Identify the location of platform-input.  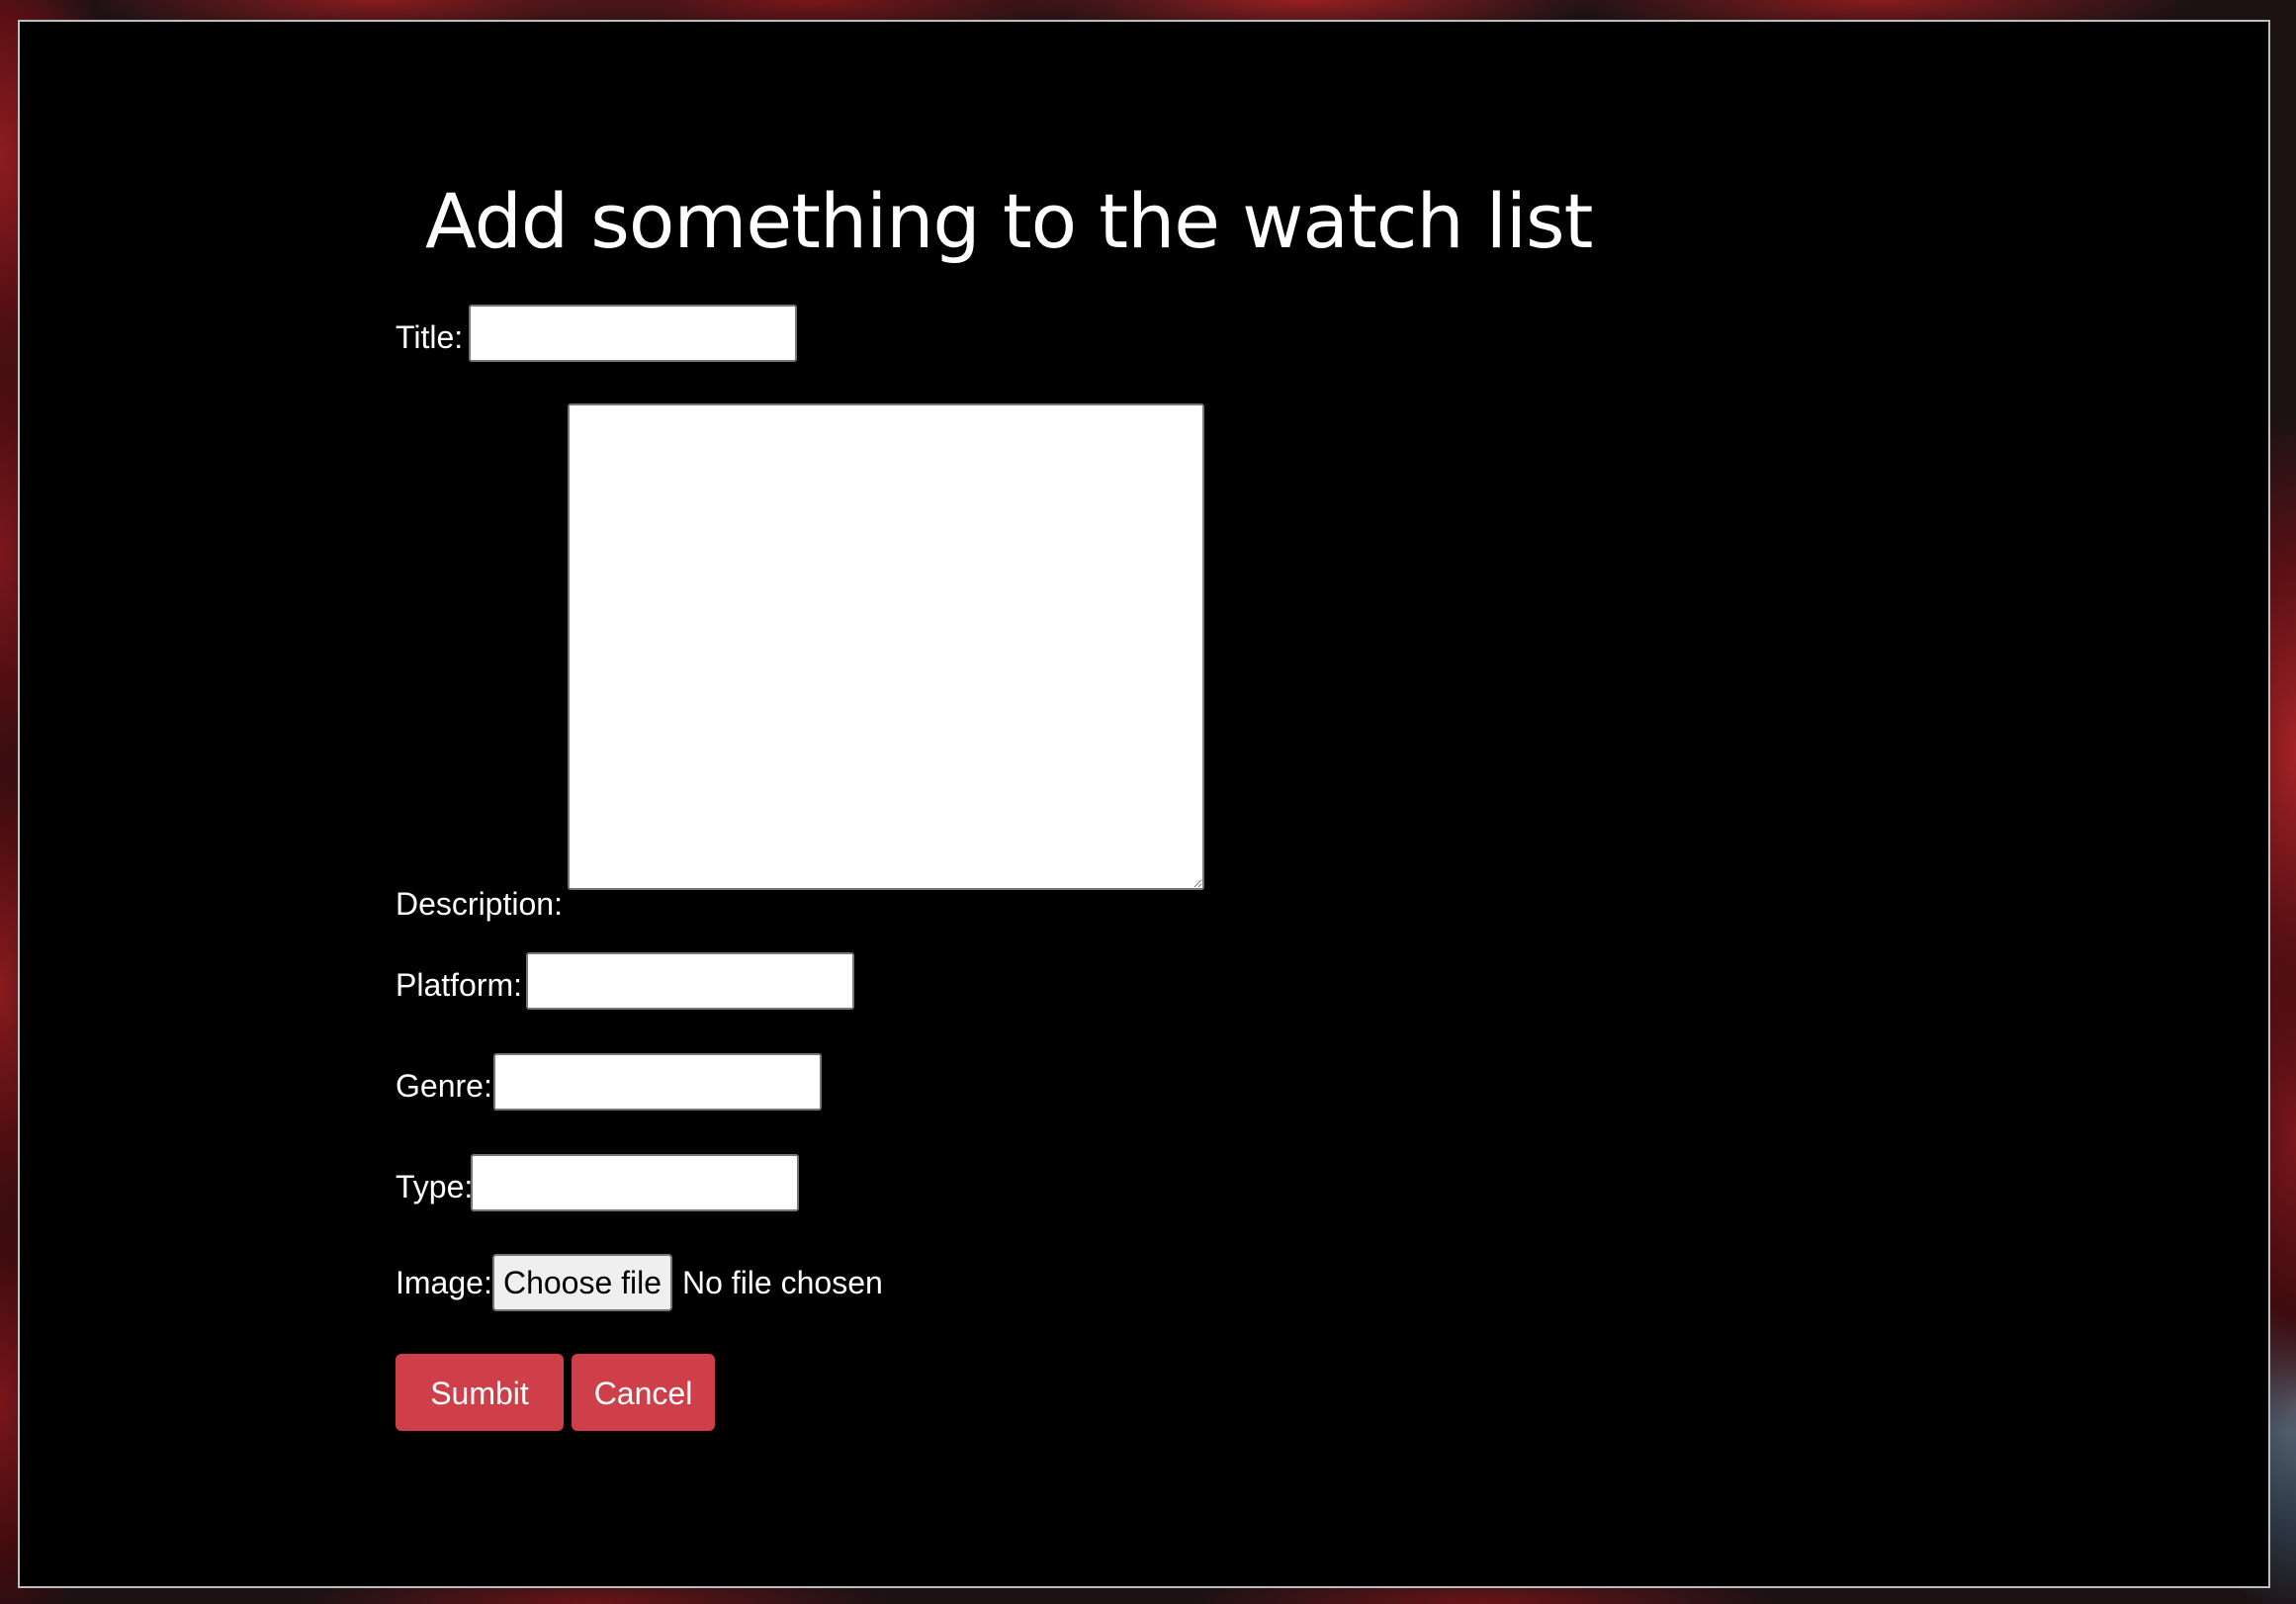
(690, 981).